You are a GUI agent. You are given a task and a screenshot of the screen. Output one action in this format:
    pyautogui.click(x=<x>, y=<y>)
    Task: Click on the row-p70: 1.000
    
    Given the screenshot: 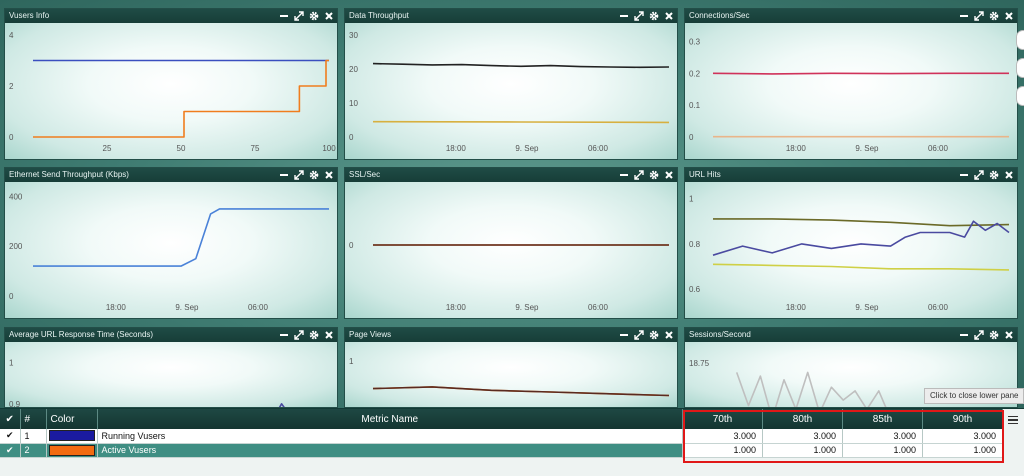 What is the action you would take?
    pyautogui.click(x=722, y=450)
    